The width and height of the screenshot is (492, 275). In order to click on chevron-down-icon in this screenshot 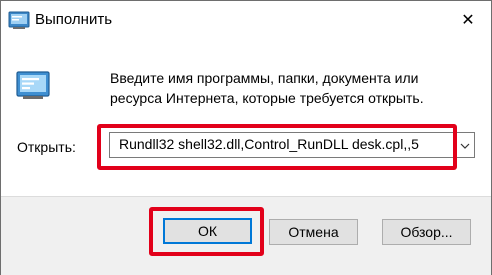, I will do `click(465, 145)`.